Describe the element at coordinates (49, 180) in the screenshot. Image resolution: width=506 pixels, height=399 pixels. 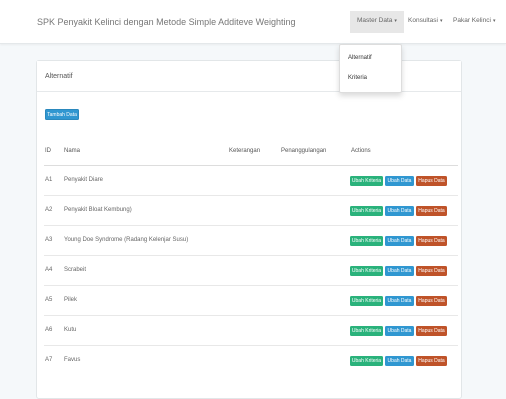
I see `row-id: A1` at that location.